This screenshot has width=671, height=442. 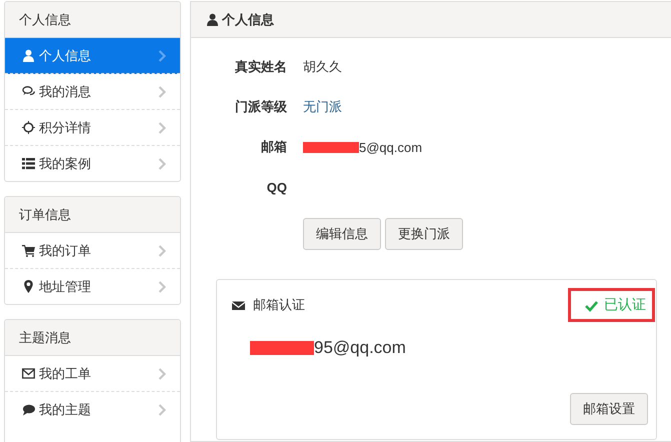 What do you see at coordinates (28, 91) in the screenshot?
I see `chat-bubbles-icon` at bounding box center [28, 91].